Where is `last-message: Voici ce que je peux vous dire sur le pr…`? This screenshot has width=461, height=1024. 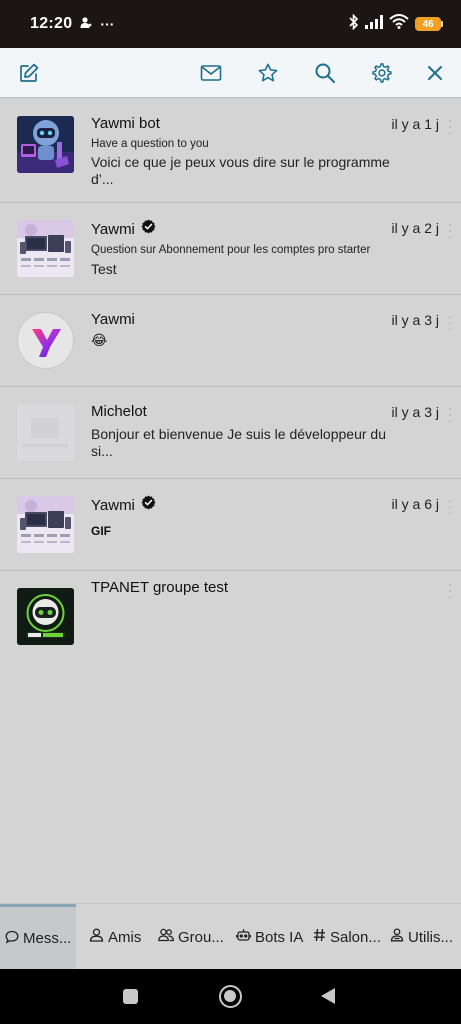 last-message: Voici ce que je peux vous dire sur le pr… is located at coordinates (240, 170).